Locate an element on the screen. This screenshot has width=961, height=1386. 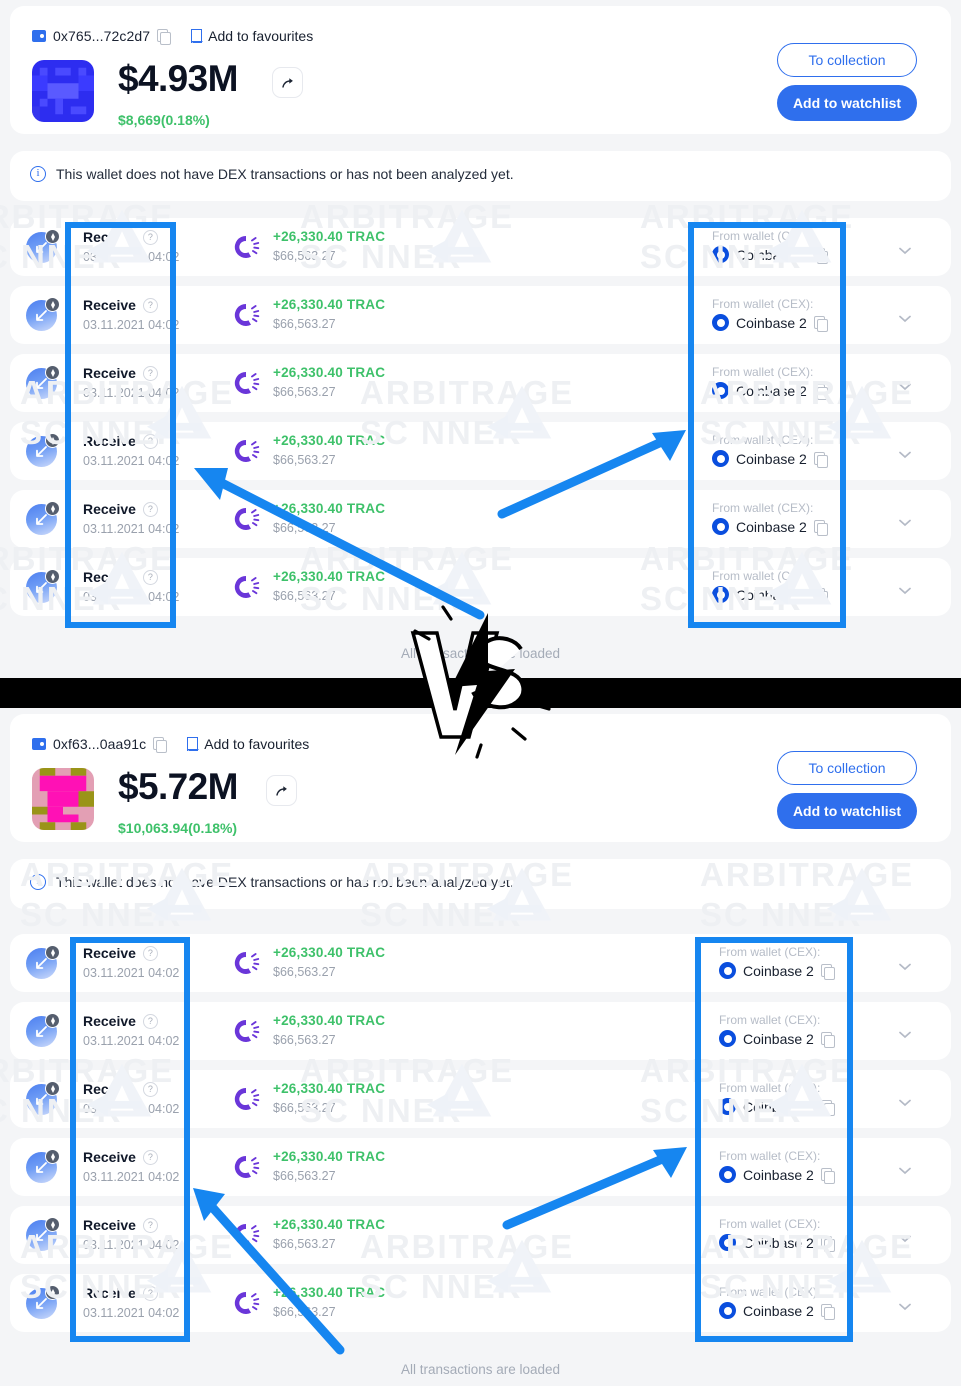
highlight-box-source-wallet-bottom is located at coordinates (774, 1139).